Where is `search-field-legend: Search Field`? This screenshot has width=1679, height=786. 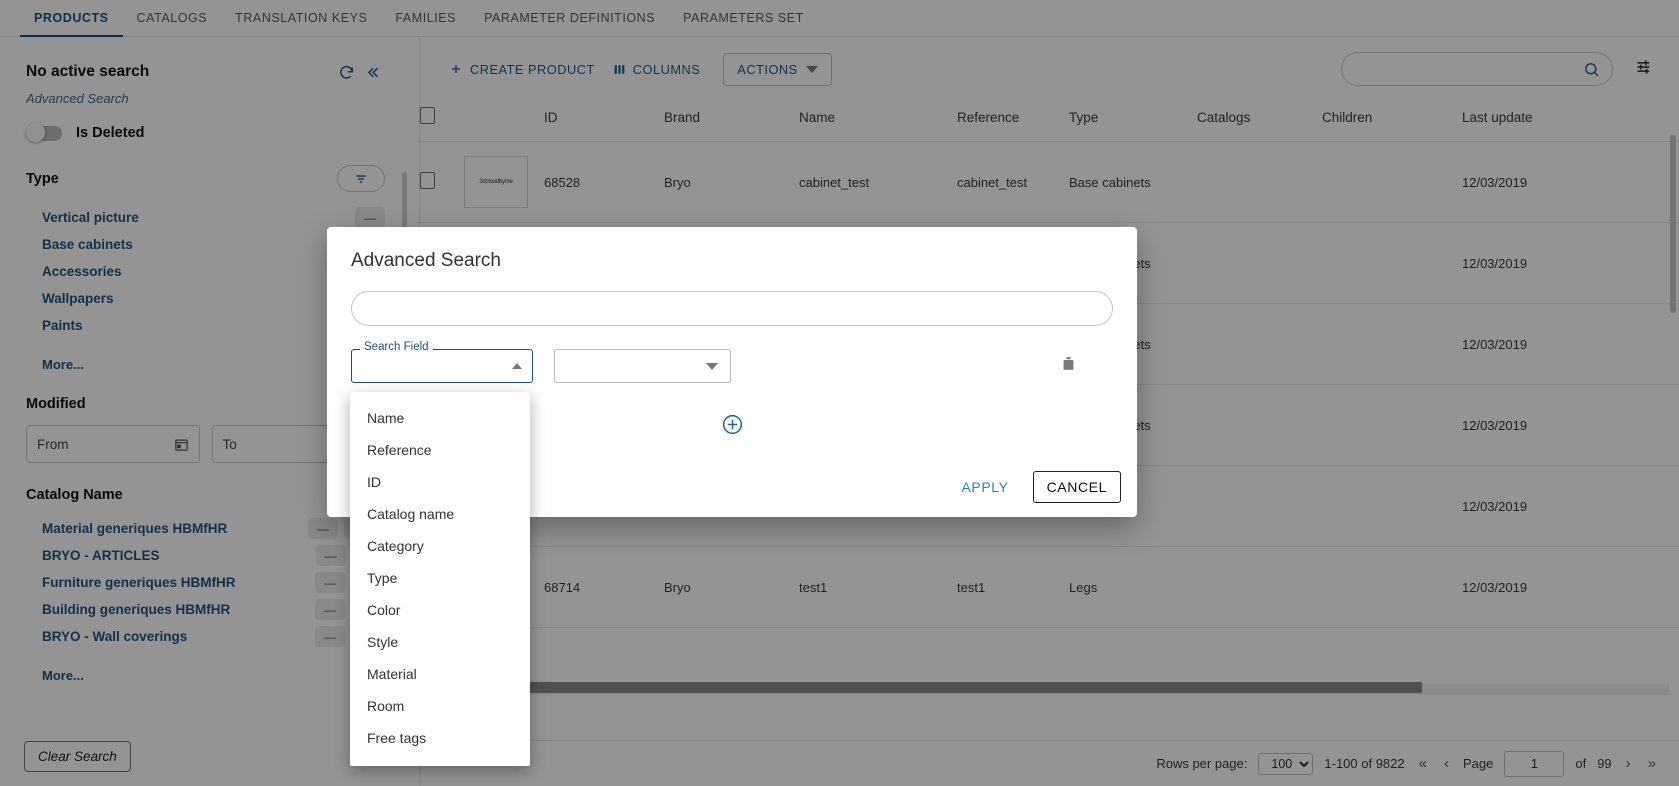
search-field-legend: Search Field is located at coordinates (396, 347).